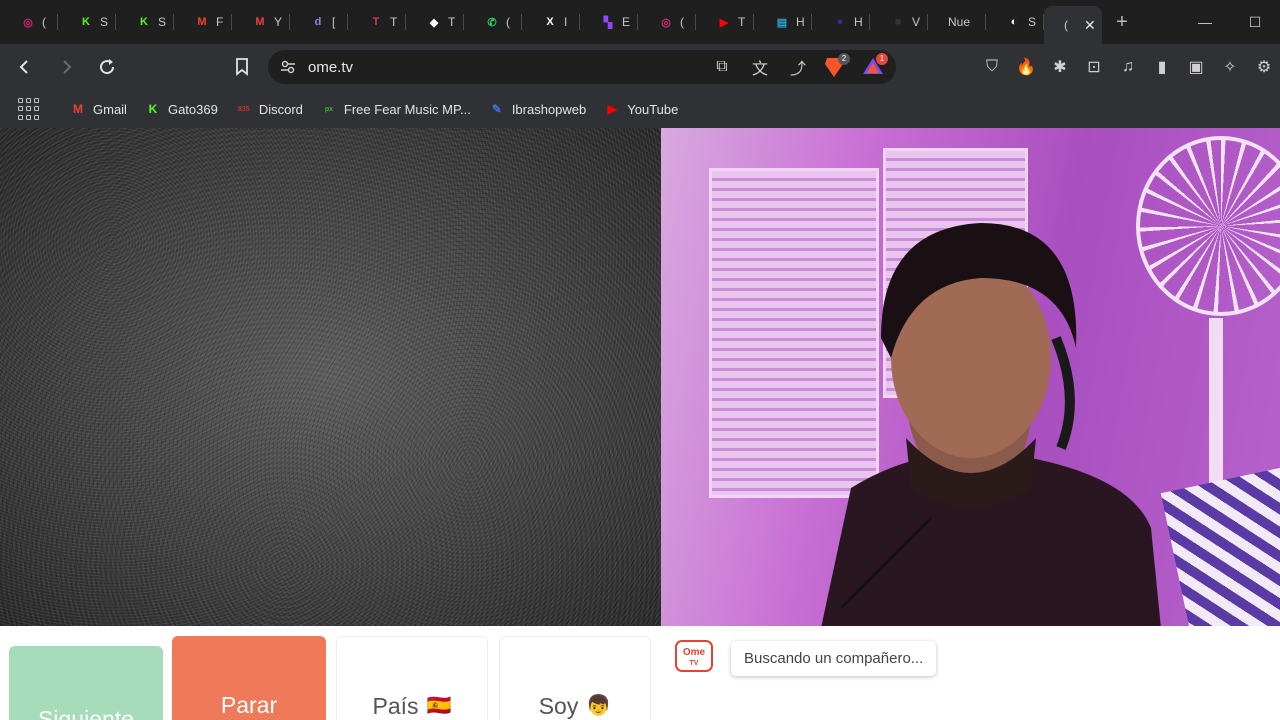 This screenshot has width=1280, height=720. Describe the element at coordinates (288, 67) in the screenshot. I see `site-settings-icon` at that location.